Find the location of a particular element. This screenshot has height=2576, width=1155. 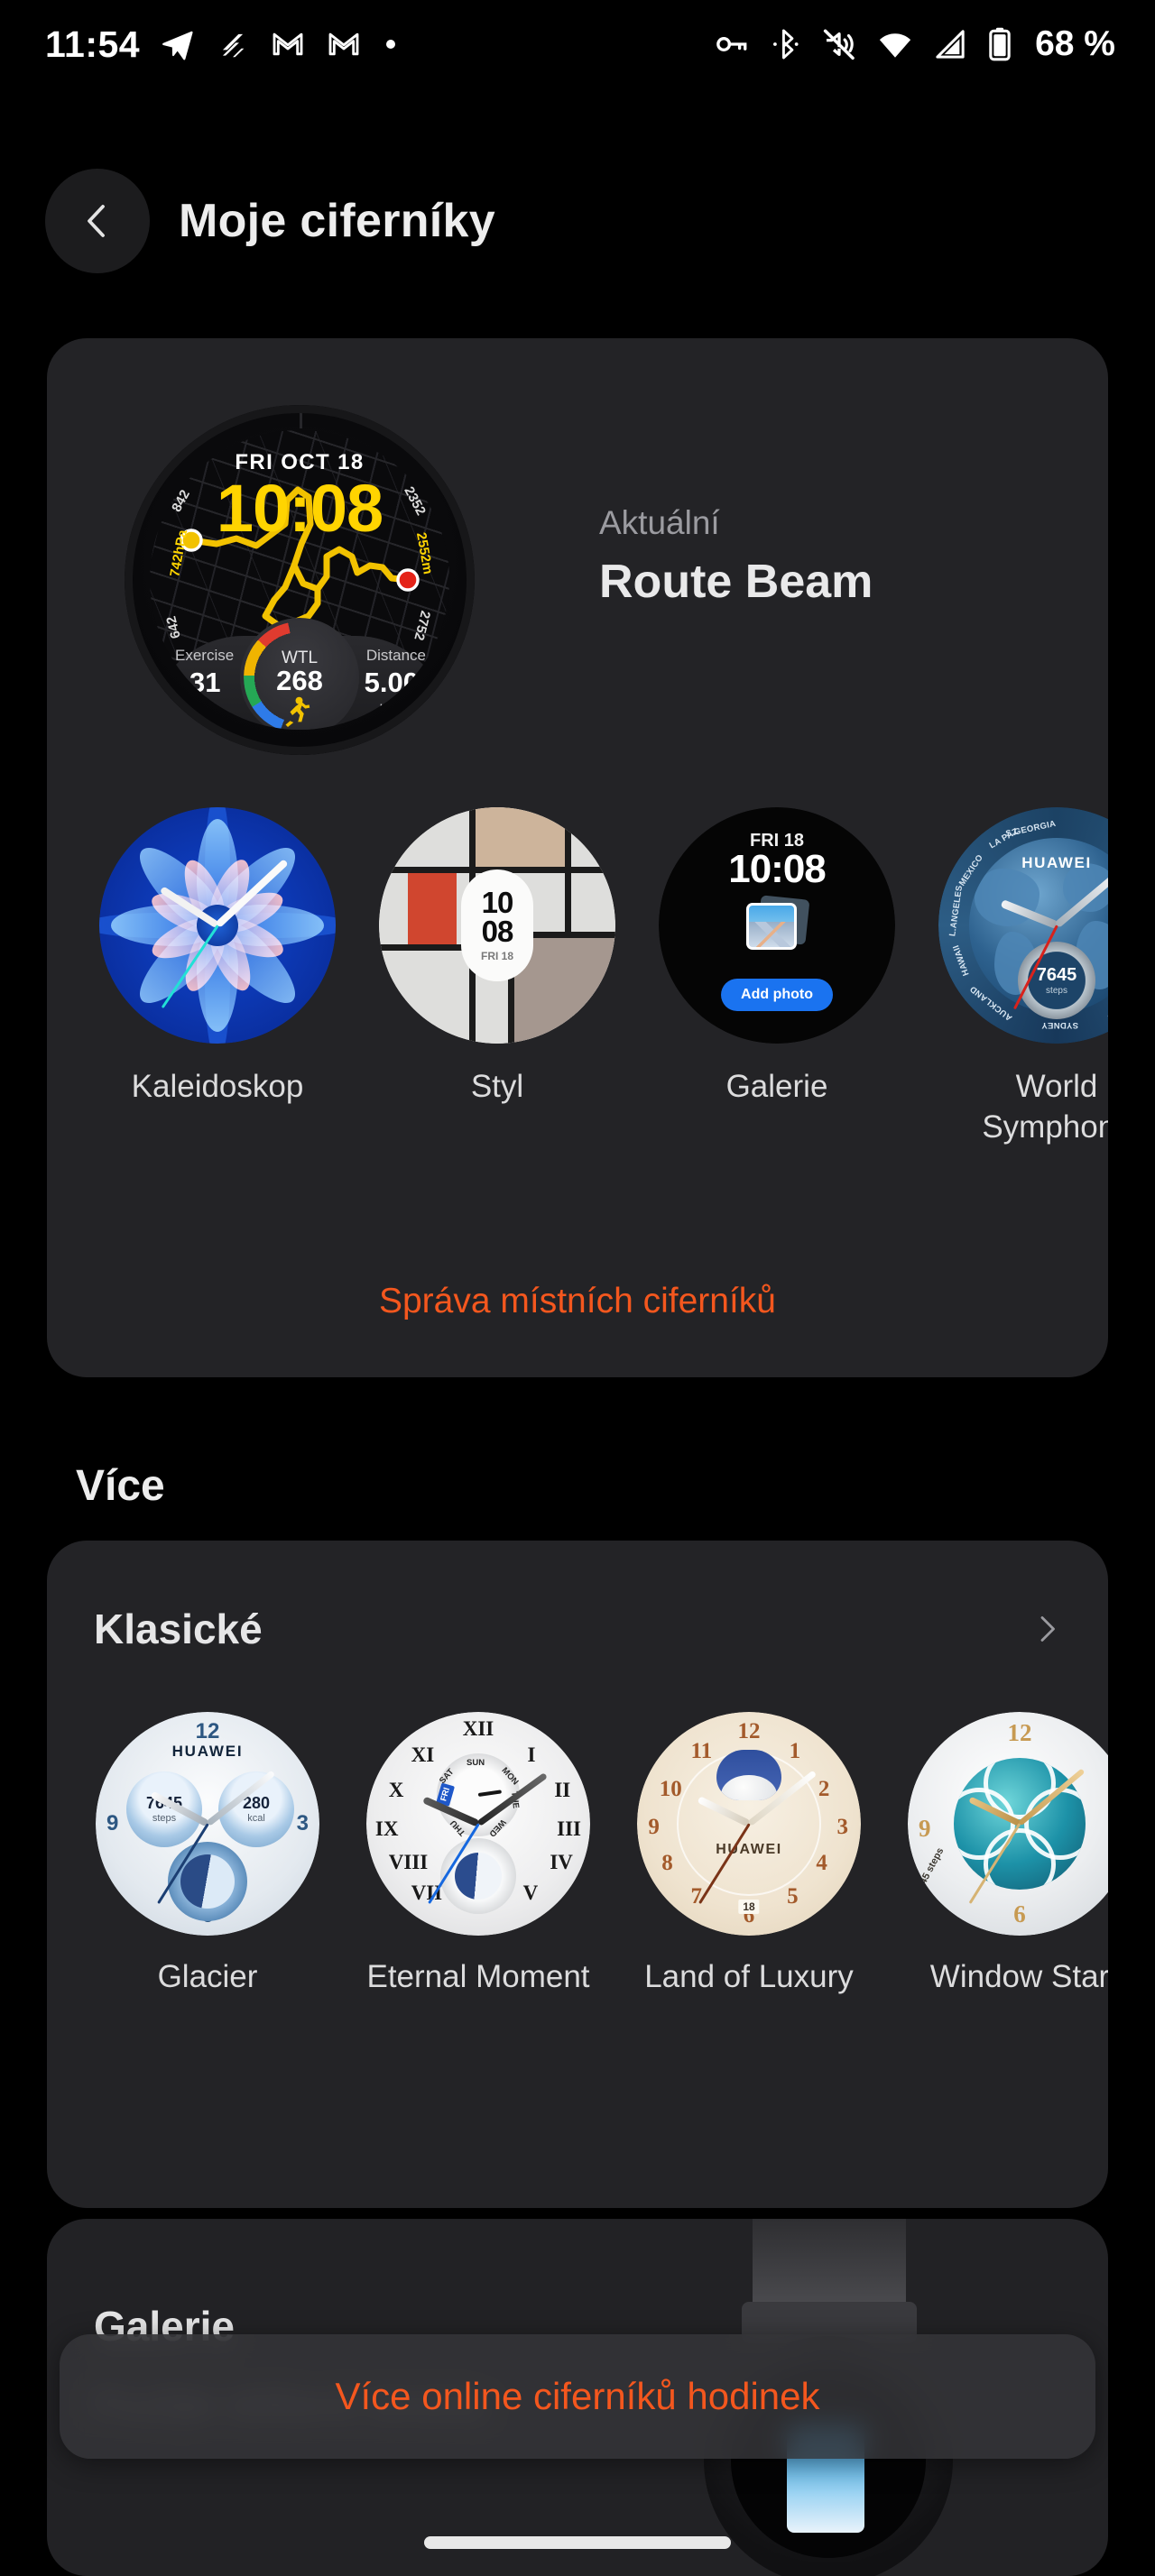

classic-watchfaces-carousel: 12 3 6 9 HUAWEI 7645 steps 280 kcal is located at coordinates (577, 1855).